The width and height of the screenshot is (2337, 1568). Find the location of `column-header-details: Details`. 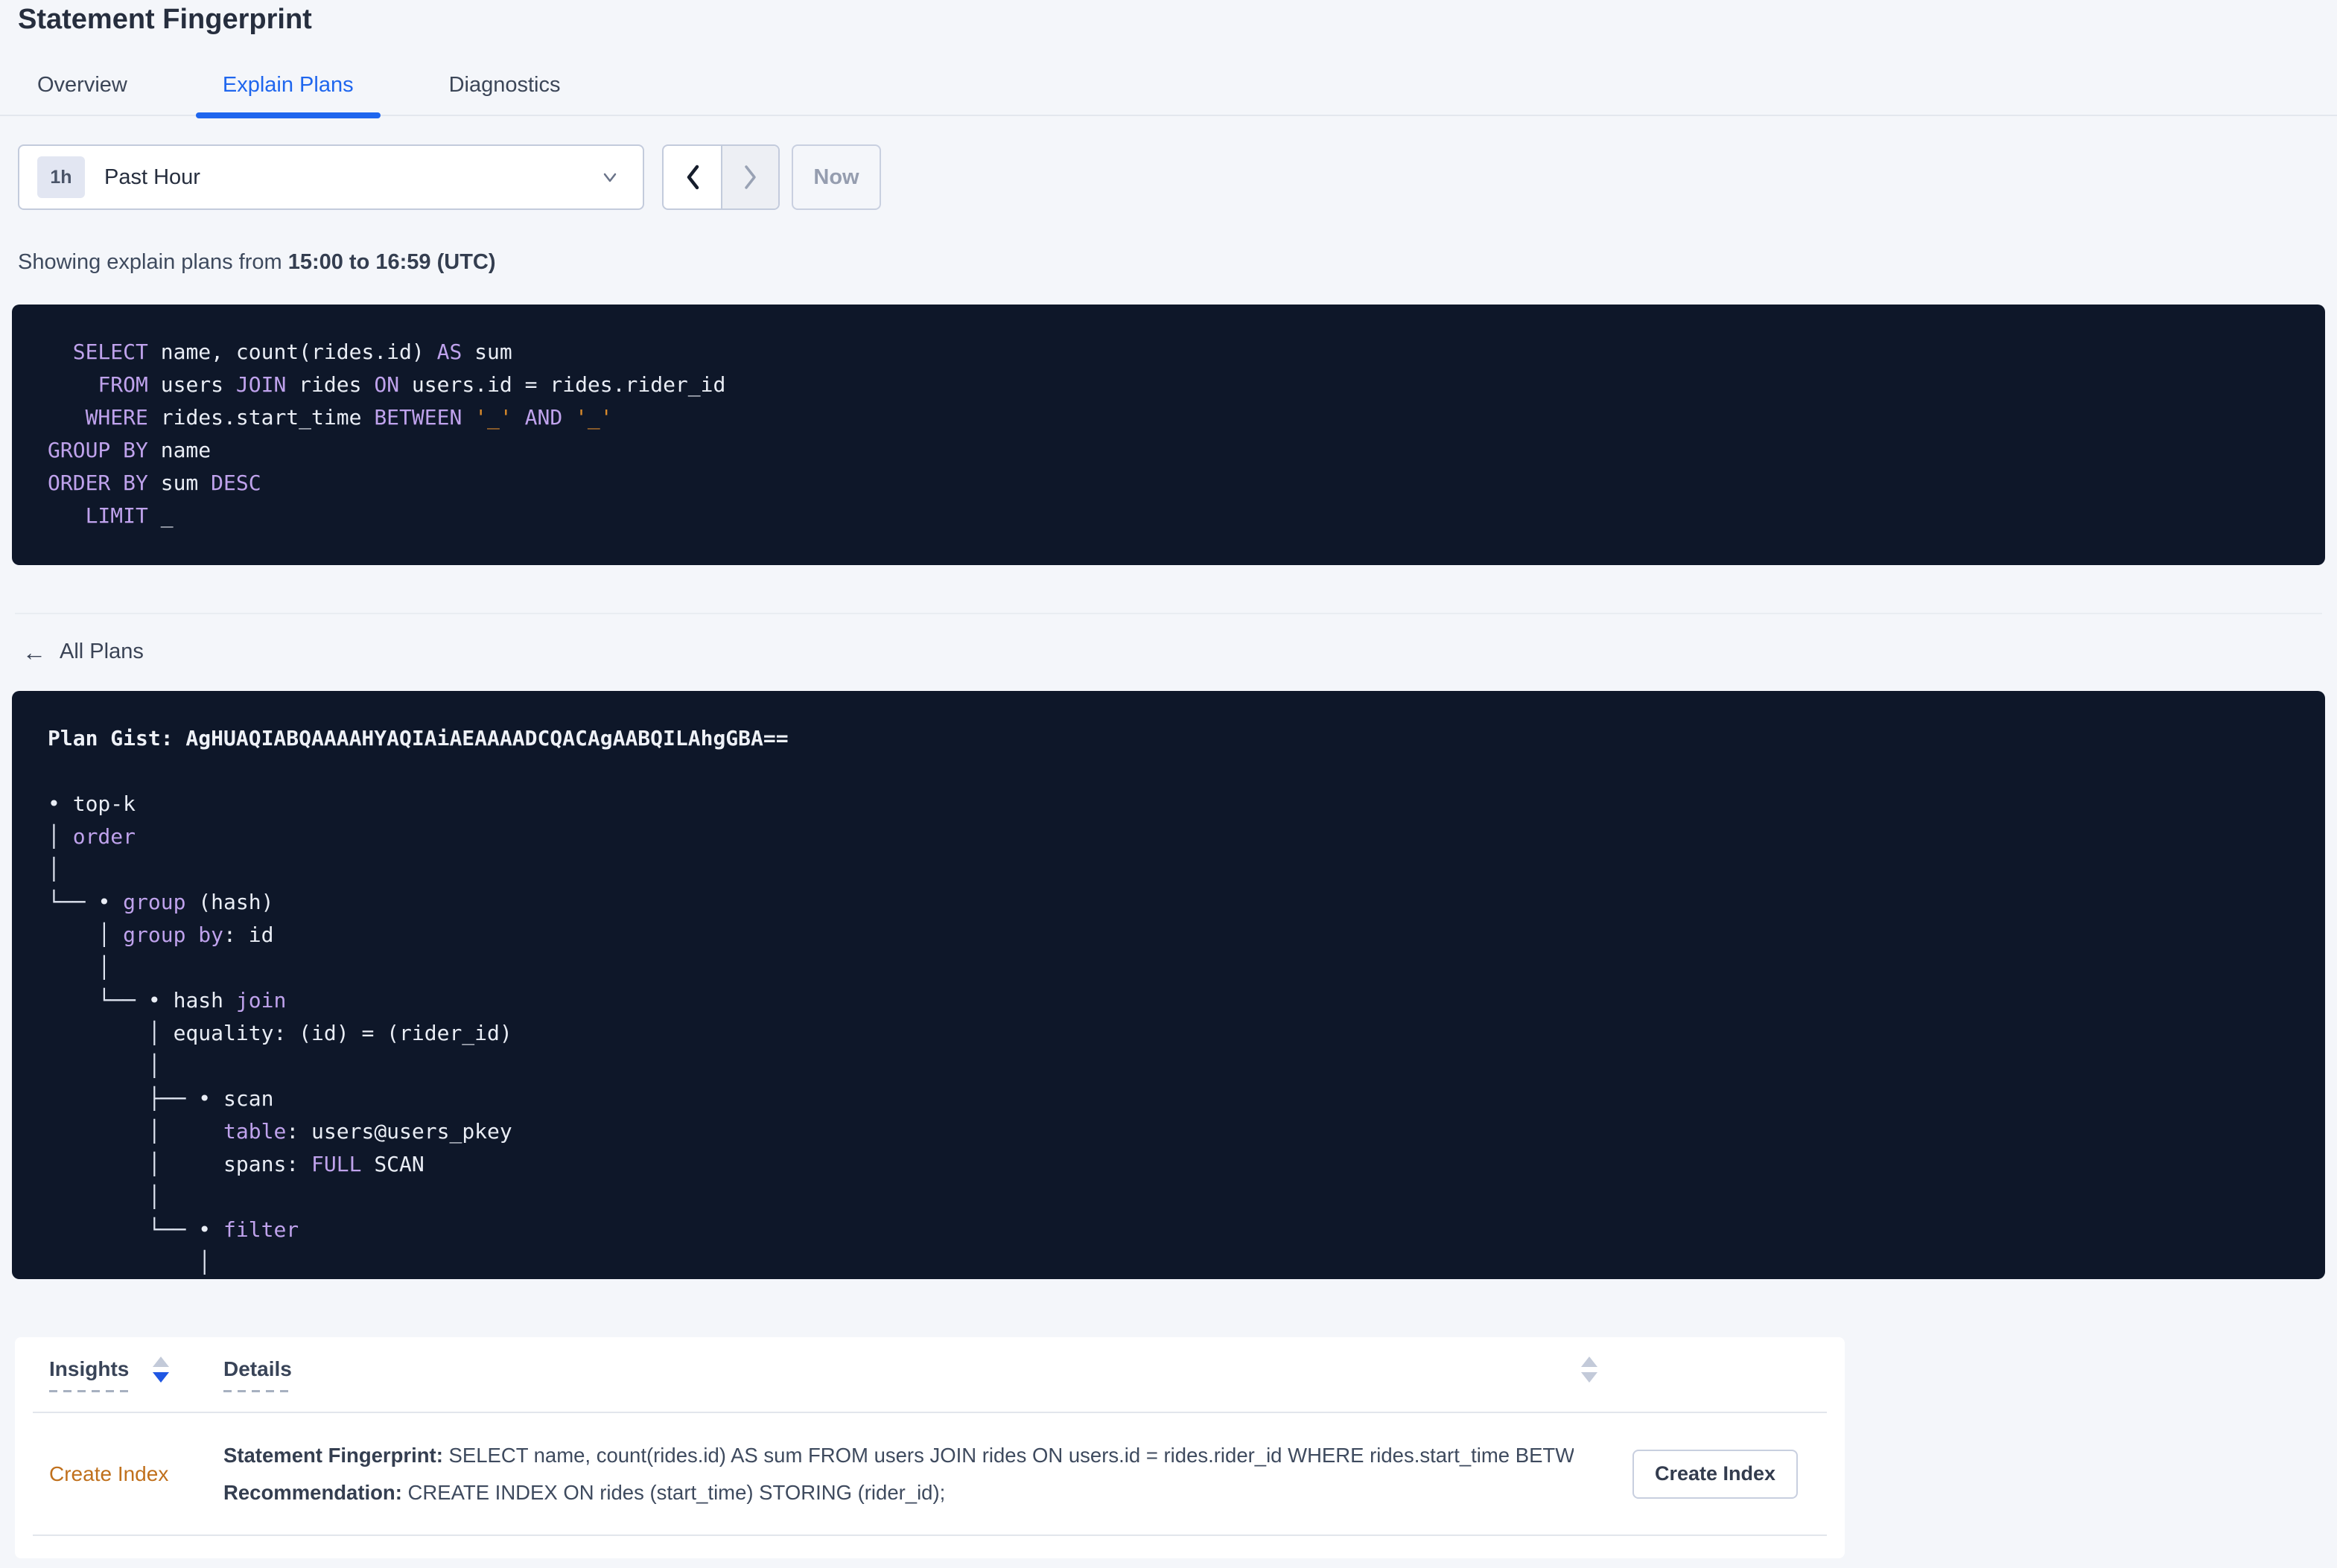

column-header-details: Details is located at coordinates (913, 1374).